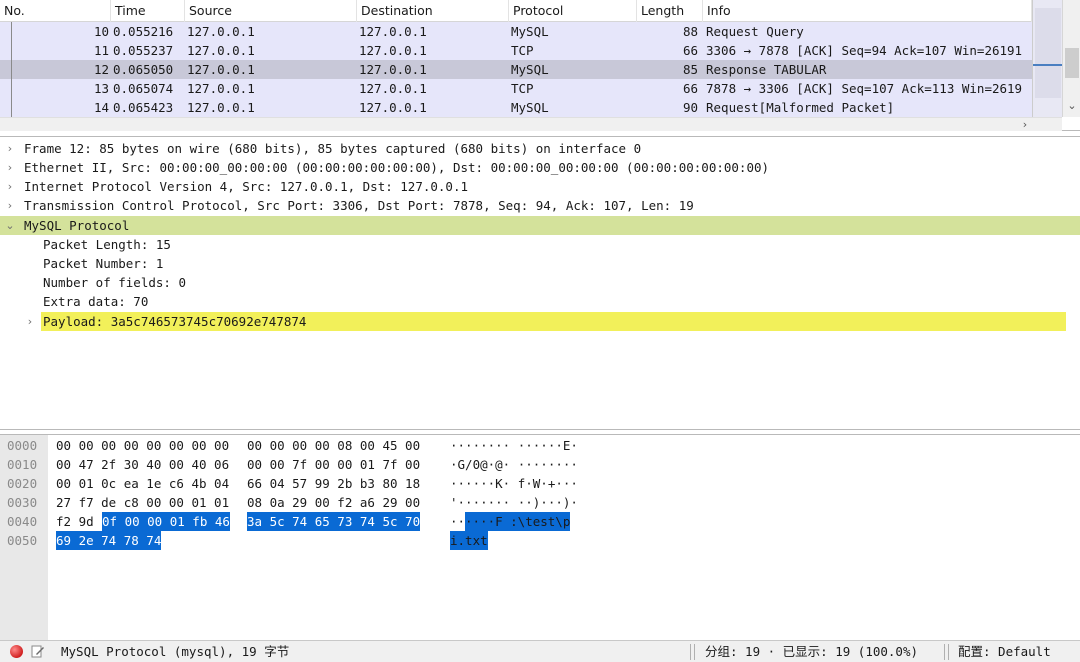  What do you see at coordinates (514, 502) in the screenshot?
I see `ascii-bytes: '······· ··)···)·` at bounding box center [514, 502].